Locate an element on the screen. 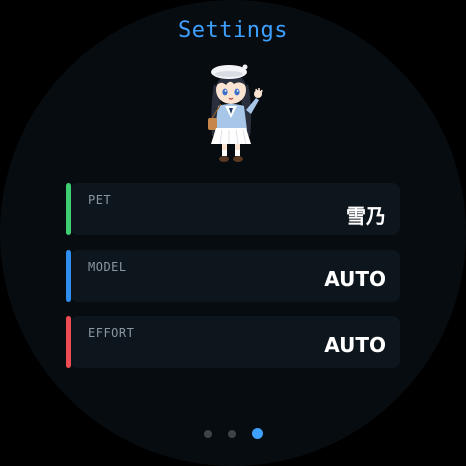 The width and height of the screenshot is (466, 466). setting-value: 雪乃 is located at coordinates (366, 216).